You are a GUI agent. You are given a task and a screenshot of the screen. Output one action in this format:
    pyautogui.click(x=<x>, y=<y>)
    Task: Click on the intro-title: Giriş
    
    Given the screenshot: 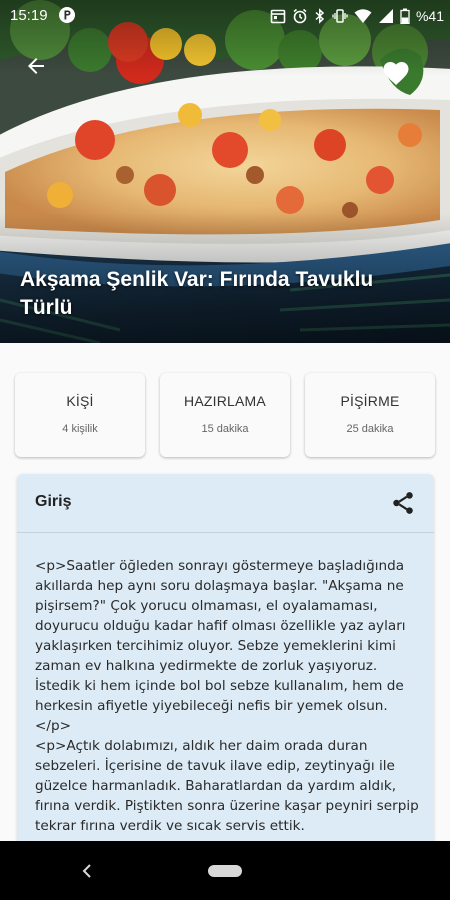 What is the action you would take?
    pyautogui.click(x=53, y=501)
    